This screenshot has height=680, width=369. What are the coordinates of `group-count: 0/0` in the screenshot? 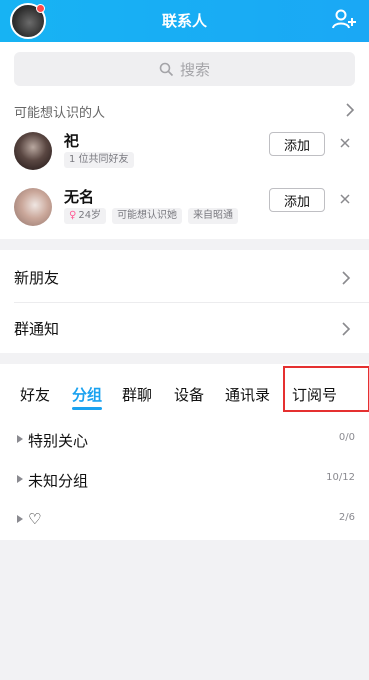 It's located at (346, 437).